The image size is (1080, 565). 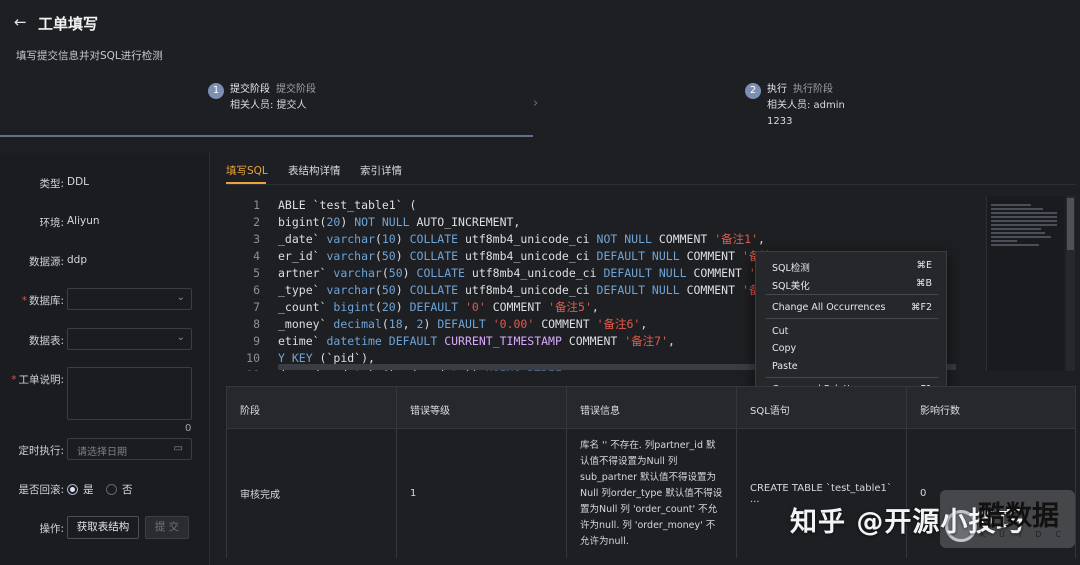 What do you see at coordinates (852, 348) in the screenshot?
I see `menu-item-copy: Copy` at bounding box center [852, 348].